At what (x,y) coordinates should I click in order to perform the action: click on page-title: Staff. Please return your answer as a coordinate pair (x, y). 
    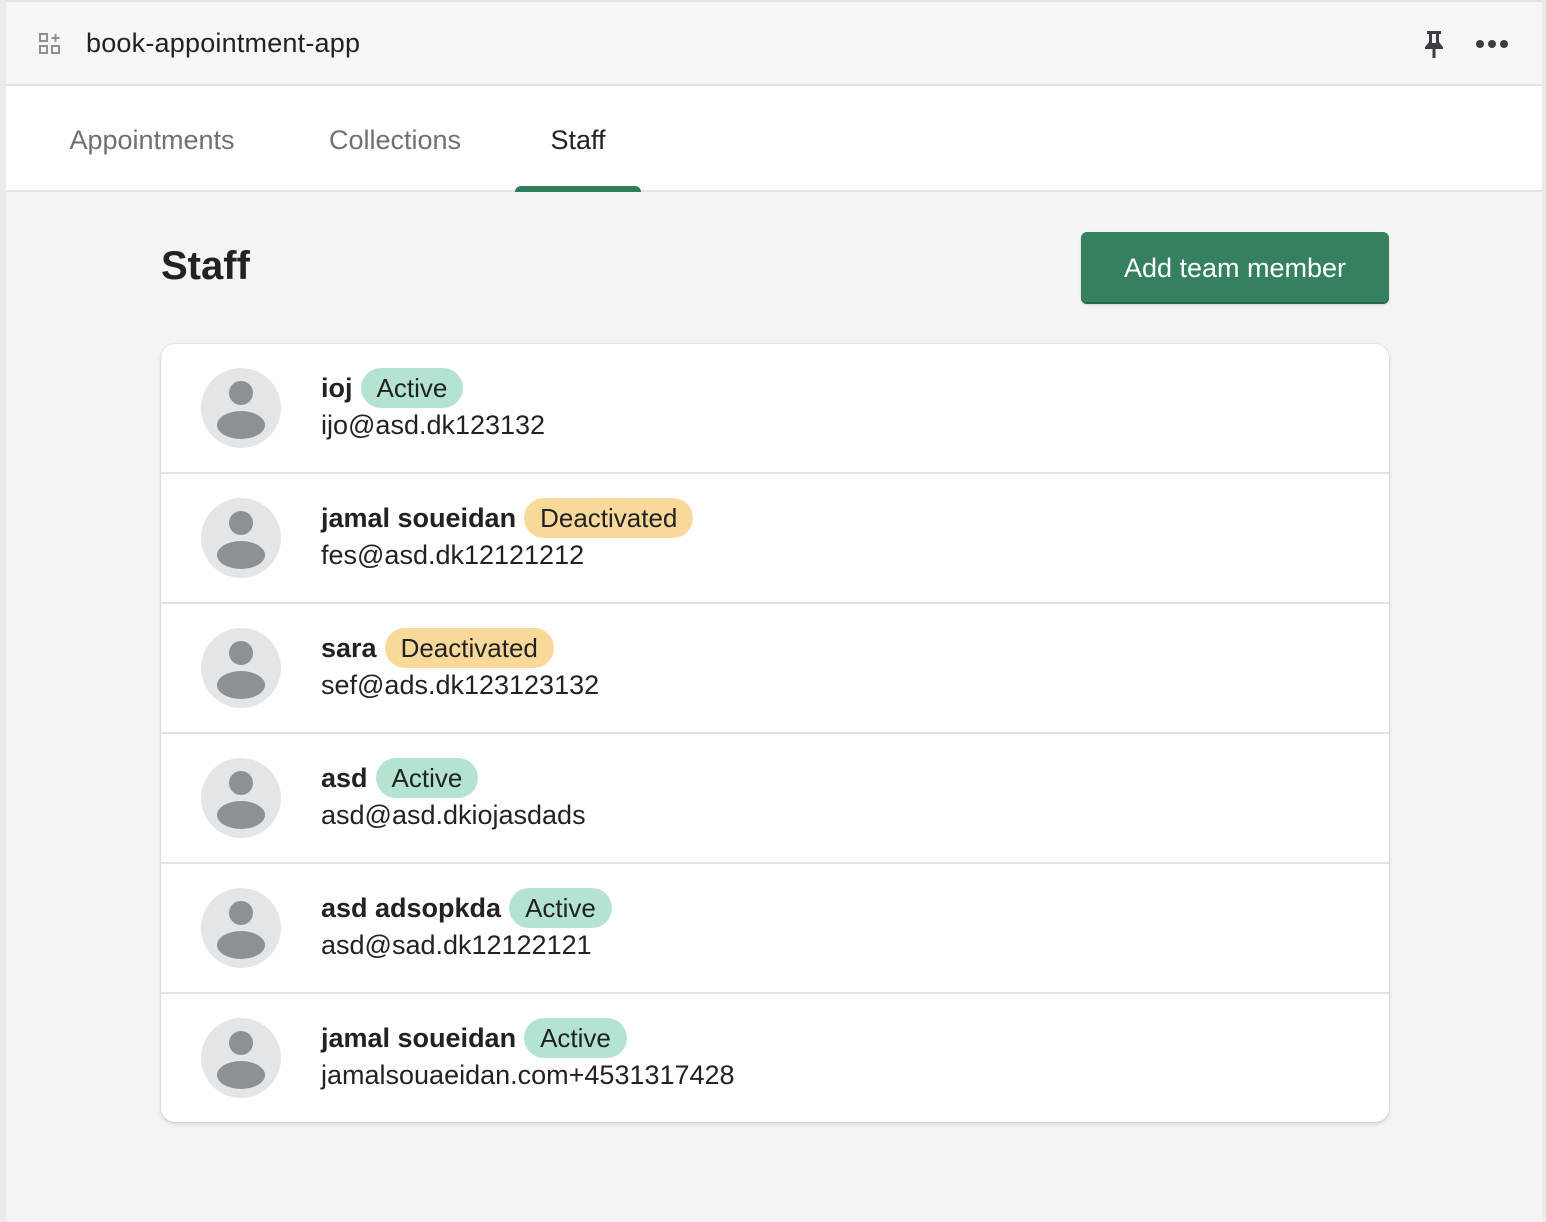
    Looking at the image, I should click on (205, 266).